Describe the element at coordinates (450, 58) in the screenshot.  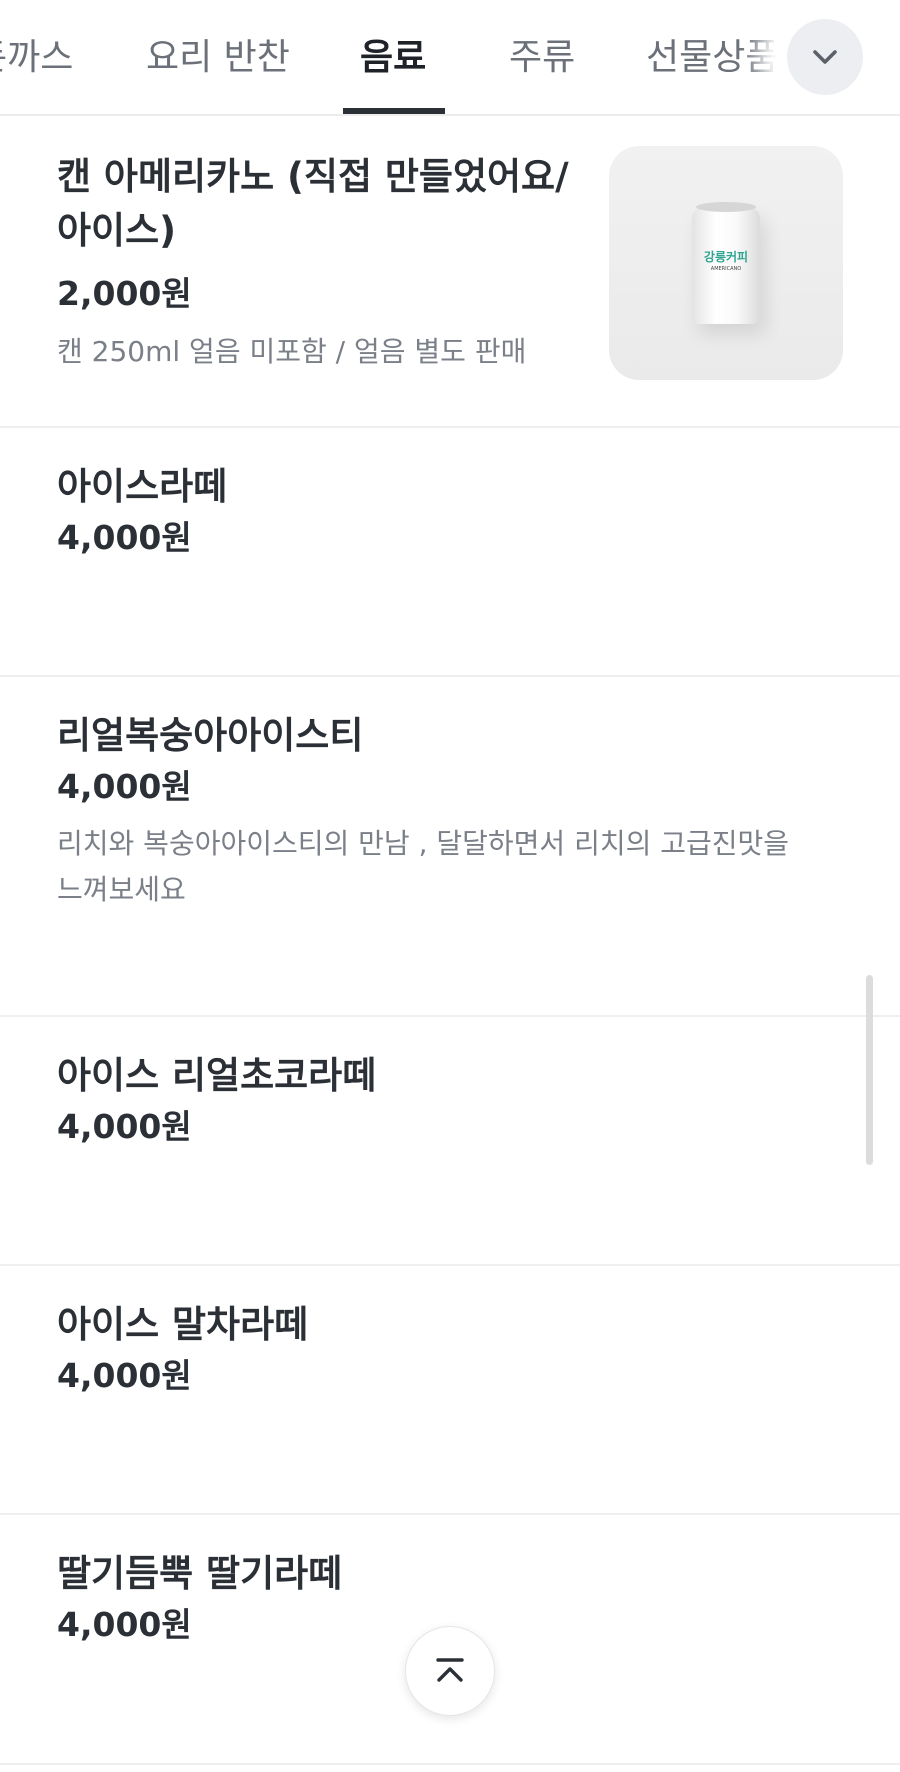
I see `category-tab-bar: 돈까스 요리 반찬 음료 주류 선물상품` at that location.